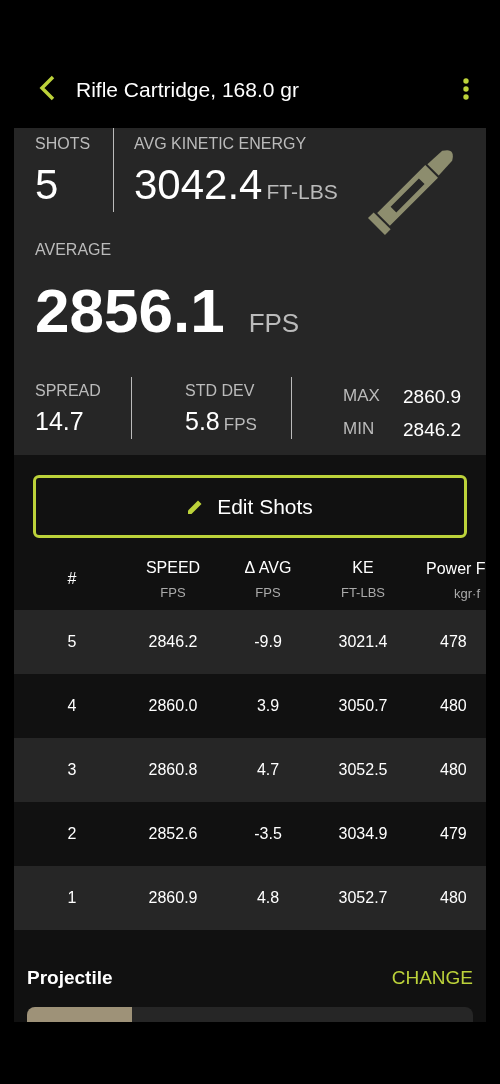  Describe the element at coordinates (466, 89) in the screenshot. I see `more-options-icon` at that location.